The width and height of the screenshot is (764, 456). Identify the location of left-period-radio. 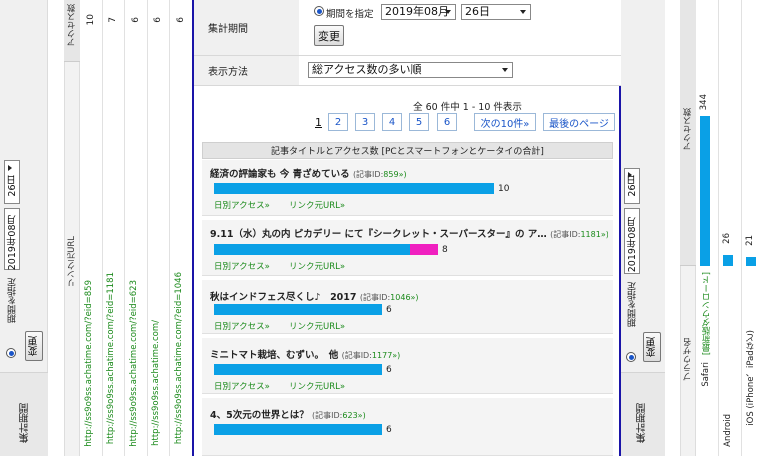
(11, 353).